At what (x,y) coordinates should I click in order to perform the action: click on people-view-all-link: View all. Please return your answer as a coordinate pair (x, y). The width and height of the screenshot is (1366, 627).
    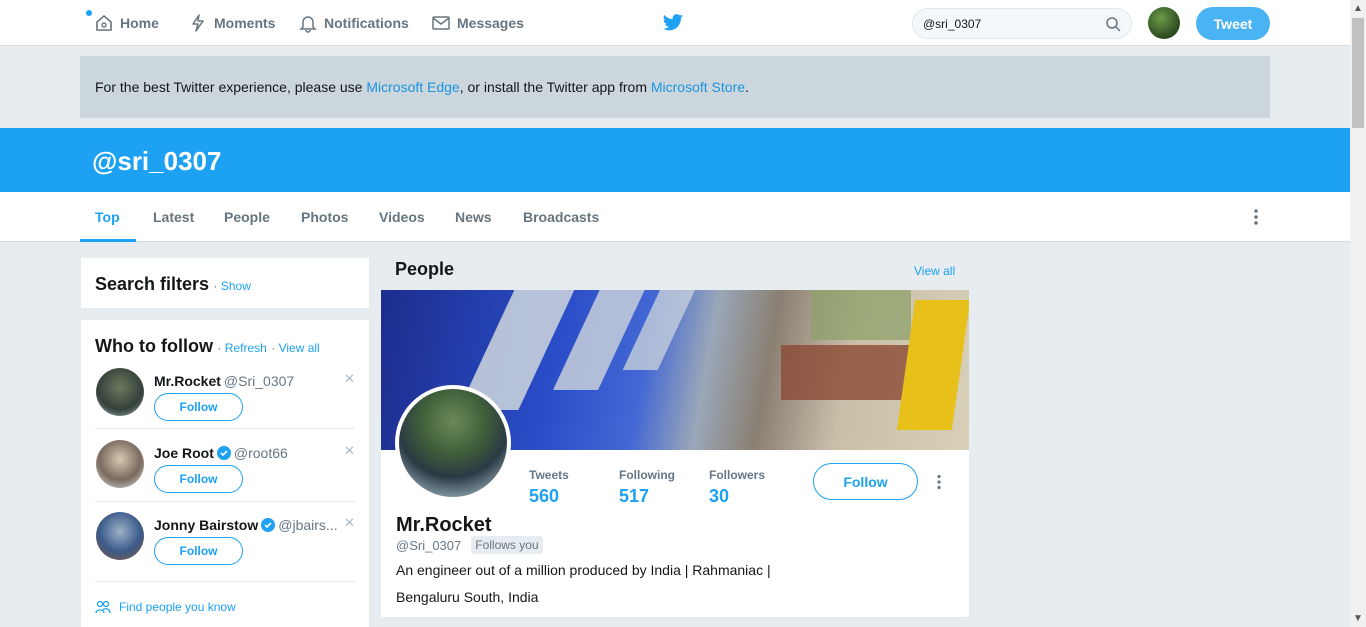
    Looking at the image, I should click on (934, 271).